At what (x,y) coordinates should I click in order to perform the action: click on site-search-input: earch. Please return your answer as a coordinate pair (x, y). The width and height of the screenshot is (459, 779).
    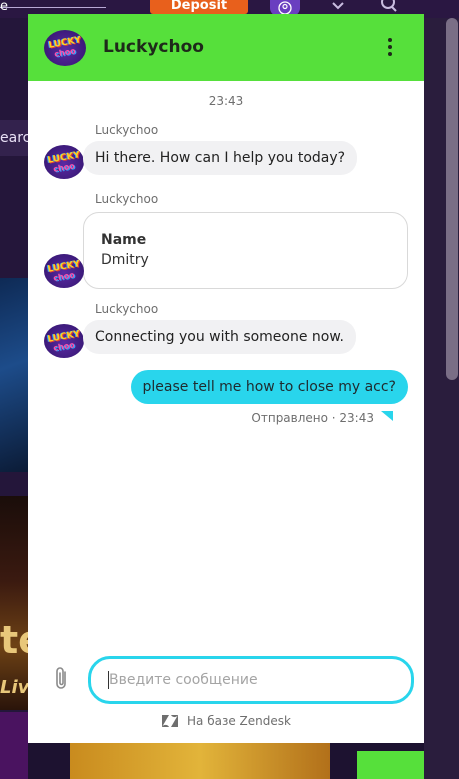
    Looking at the image, I should click on (14, 138).